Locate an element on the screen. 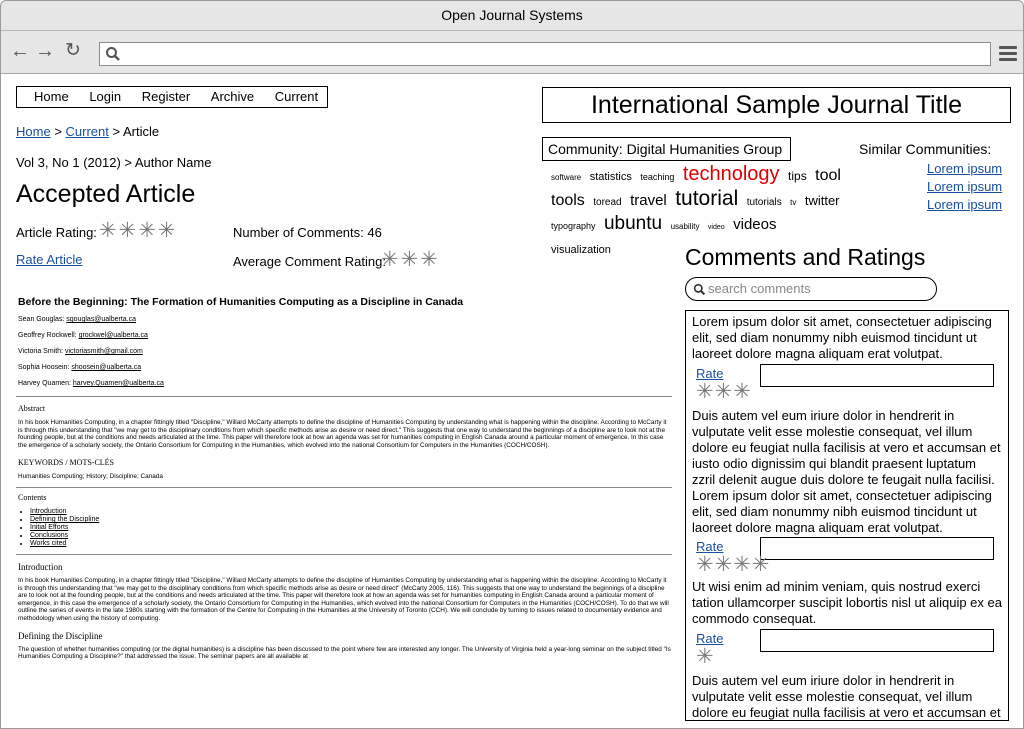 This screenshot has width=1024, height=729. author-name: Harvey Quamen: is located at coordinates (45, 383).